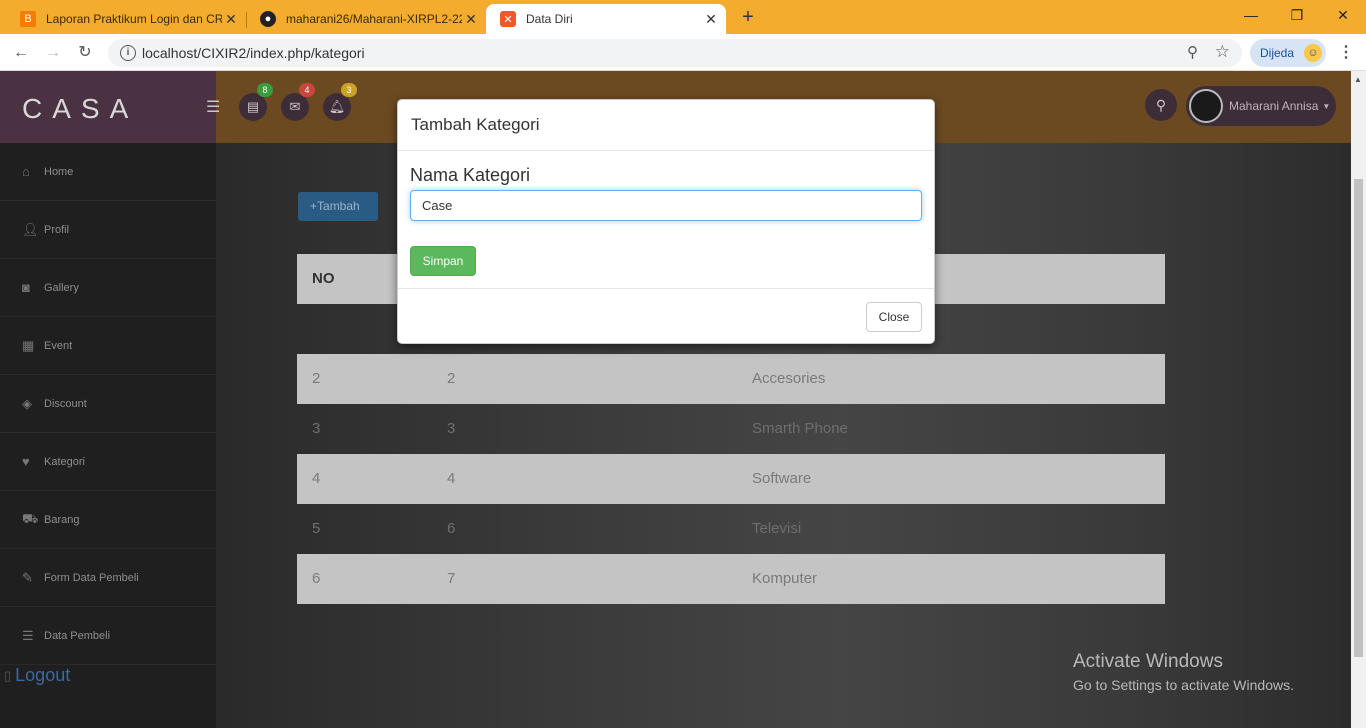 This screenshot has width=1366, height=728. I want to click on browser-tab-github: ● maharani26/Maharani-XIRPL2-22 ✕, so click(366, 19).